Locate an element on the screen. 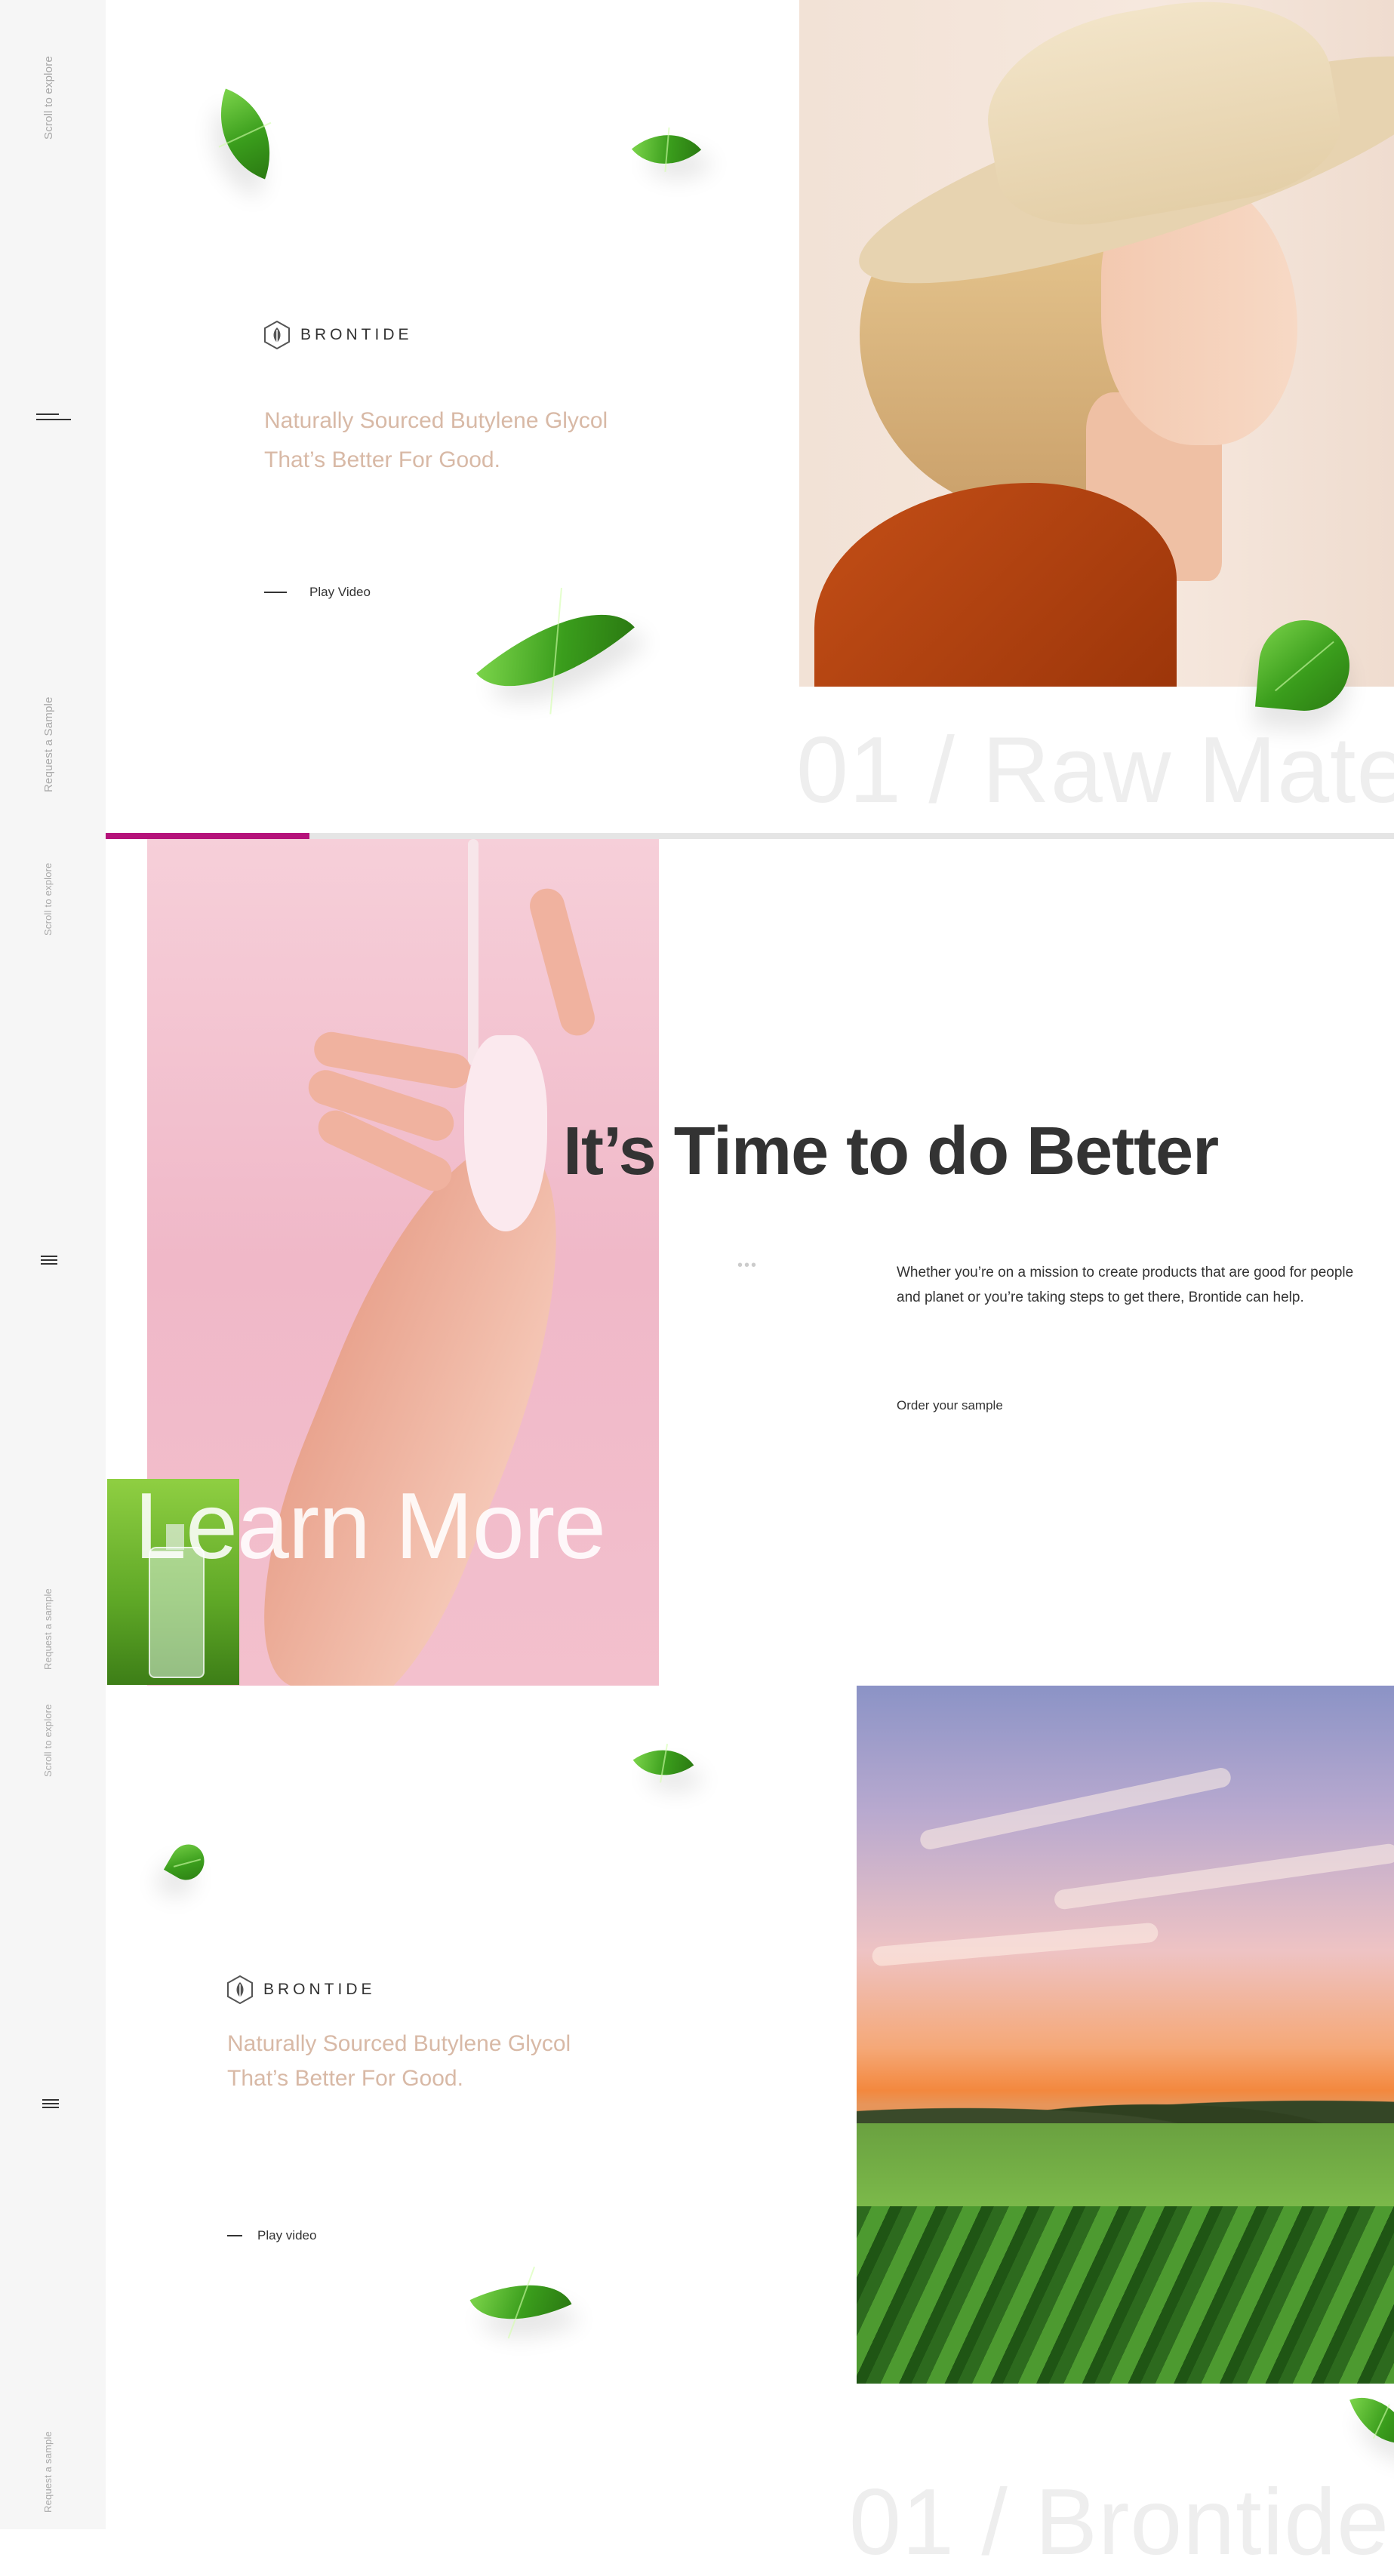 This screenshot has height=2576, width=1394. section-number-label: 01 / Brontide is located at coordinates (1119, 2522).